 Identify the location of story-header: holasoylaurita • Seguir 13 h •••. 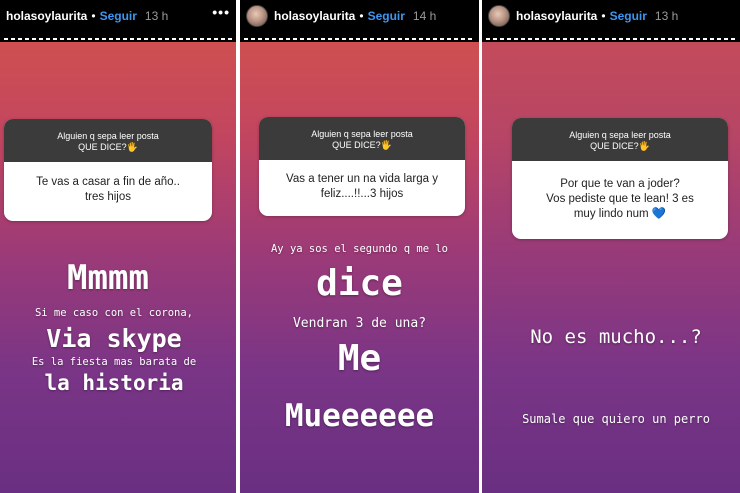
(118, 21).